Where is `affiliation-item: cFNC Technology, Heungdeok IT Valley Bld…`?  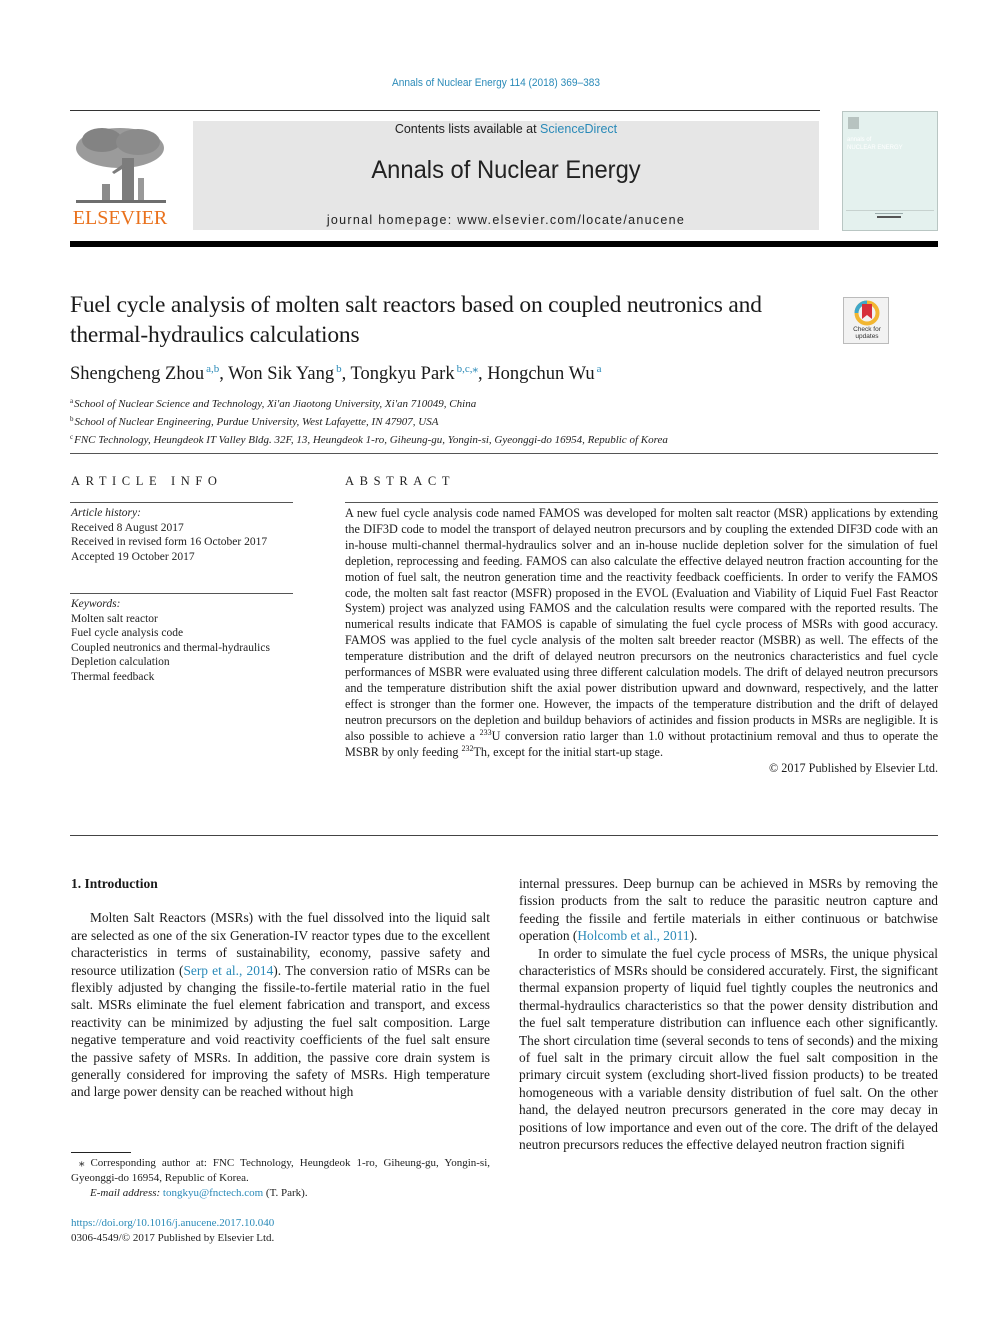 affiliation-item: cFNC Technology, Heungdeok IT Valley Bld… is located at coordinates (369, 439).